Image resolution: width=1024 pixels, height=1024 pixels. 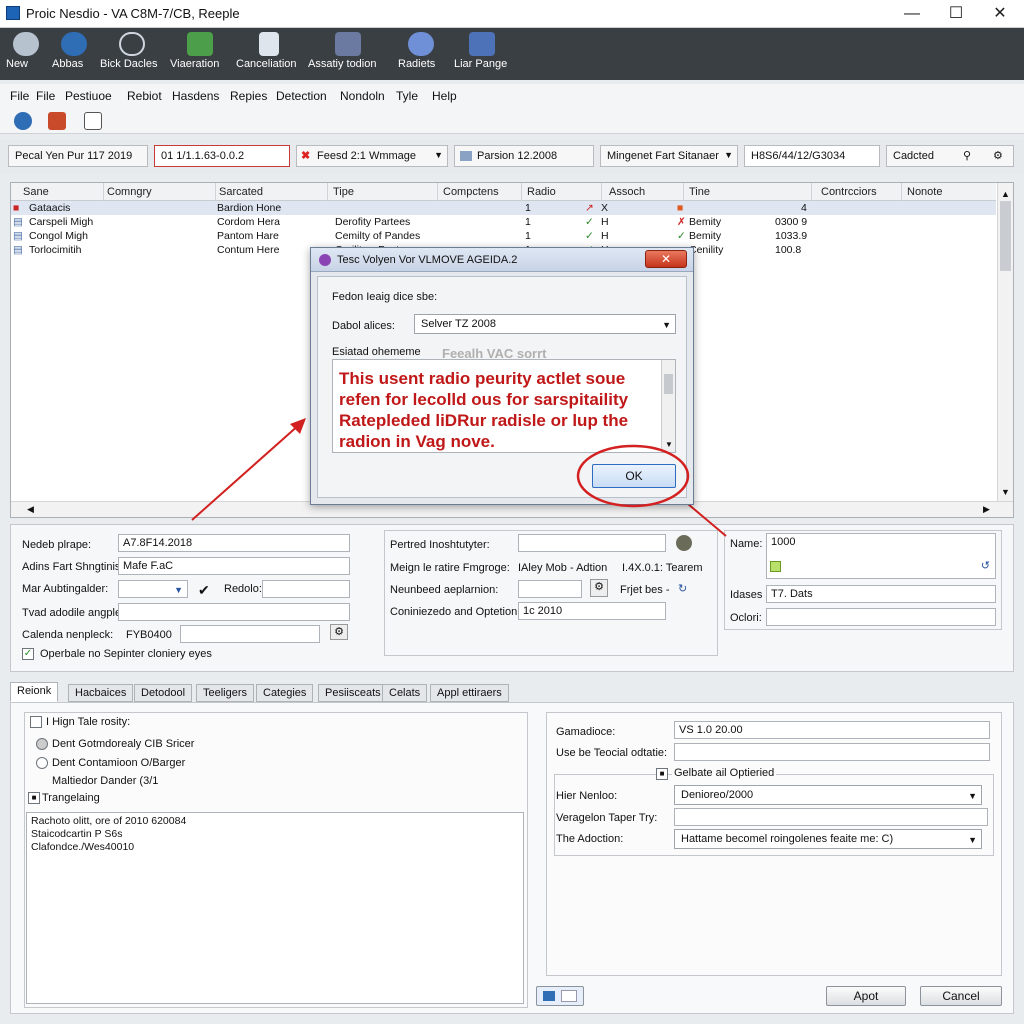 What do you see at coordinates (668, 406) in the screenshot?
I see `message-scrollbar: ▼` at bounding box center [668, 406].